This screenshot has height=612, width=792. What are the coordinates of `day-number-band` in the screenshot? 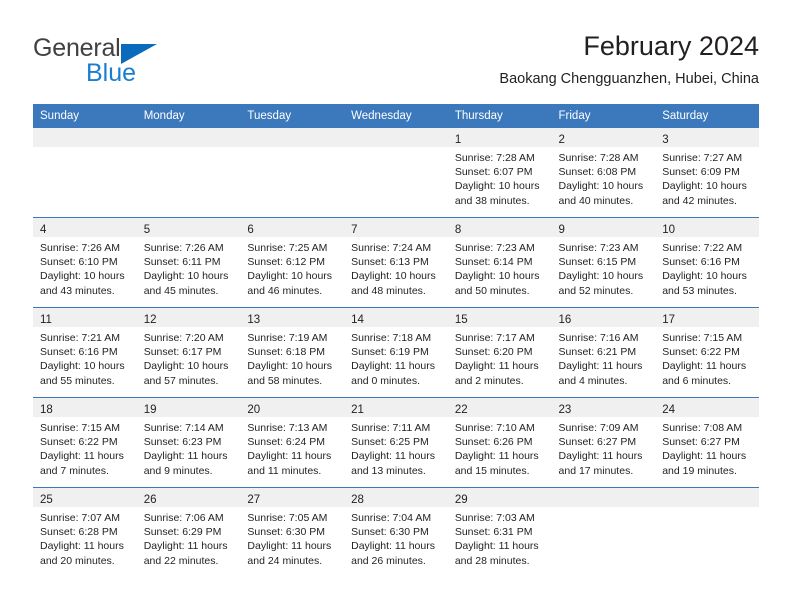 It's located at (292, 137).